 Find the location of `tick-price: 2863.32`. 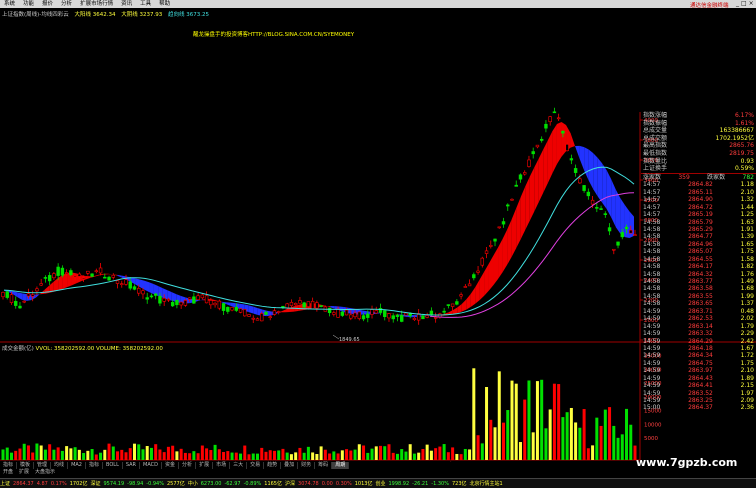

tick-price: 2863.32 is located at coordinates (700, 333).